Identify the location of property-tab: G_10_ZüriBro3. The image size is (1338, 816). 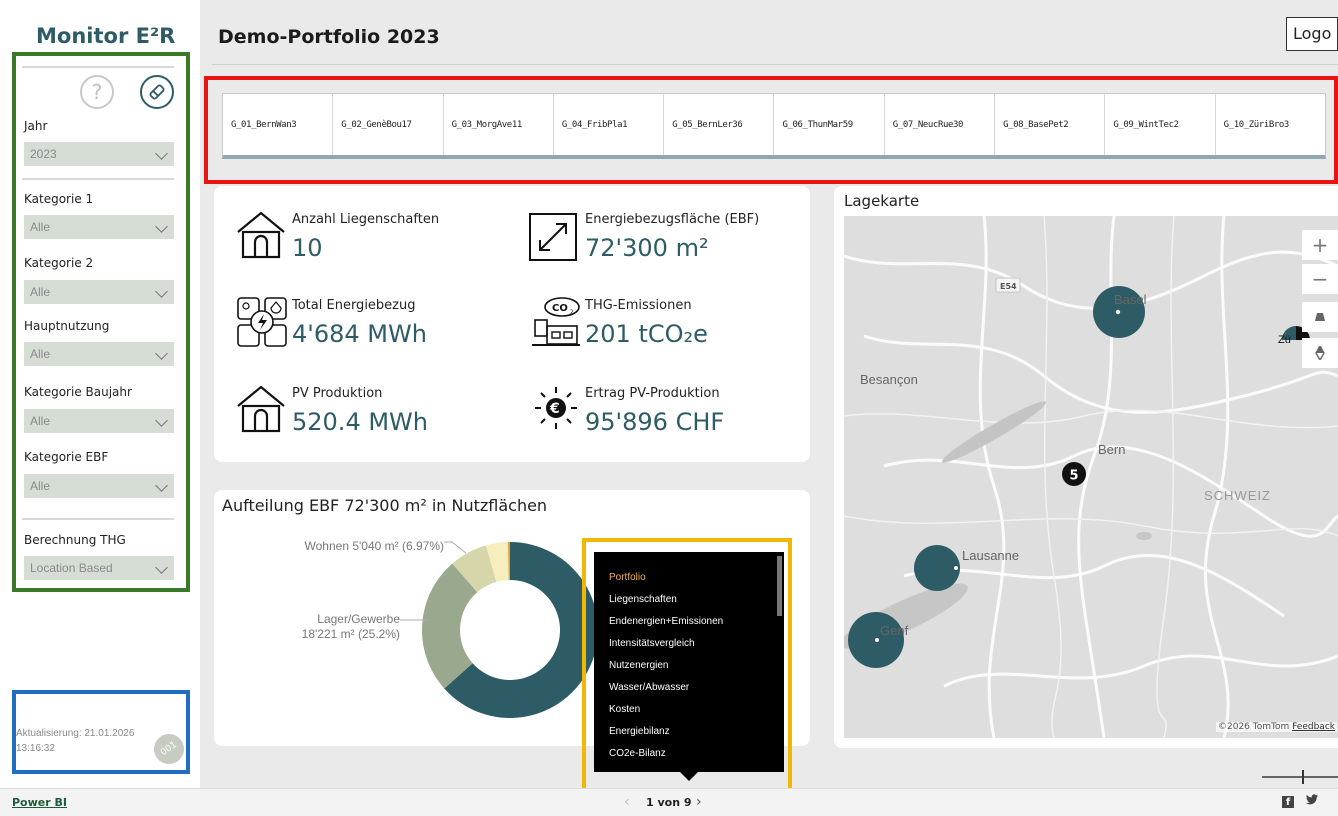
(1270, 124).